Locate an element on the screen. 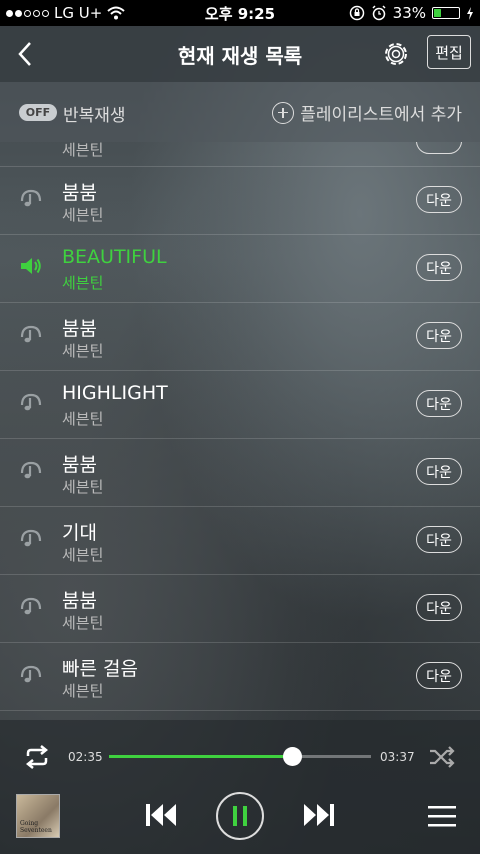 Image resolution: width=480 pixels, height=854 pixels. options-bar: OFF 반복재생 플레이리스트에서 추가 is located at coordinates (240, 112).